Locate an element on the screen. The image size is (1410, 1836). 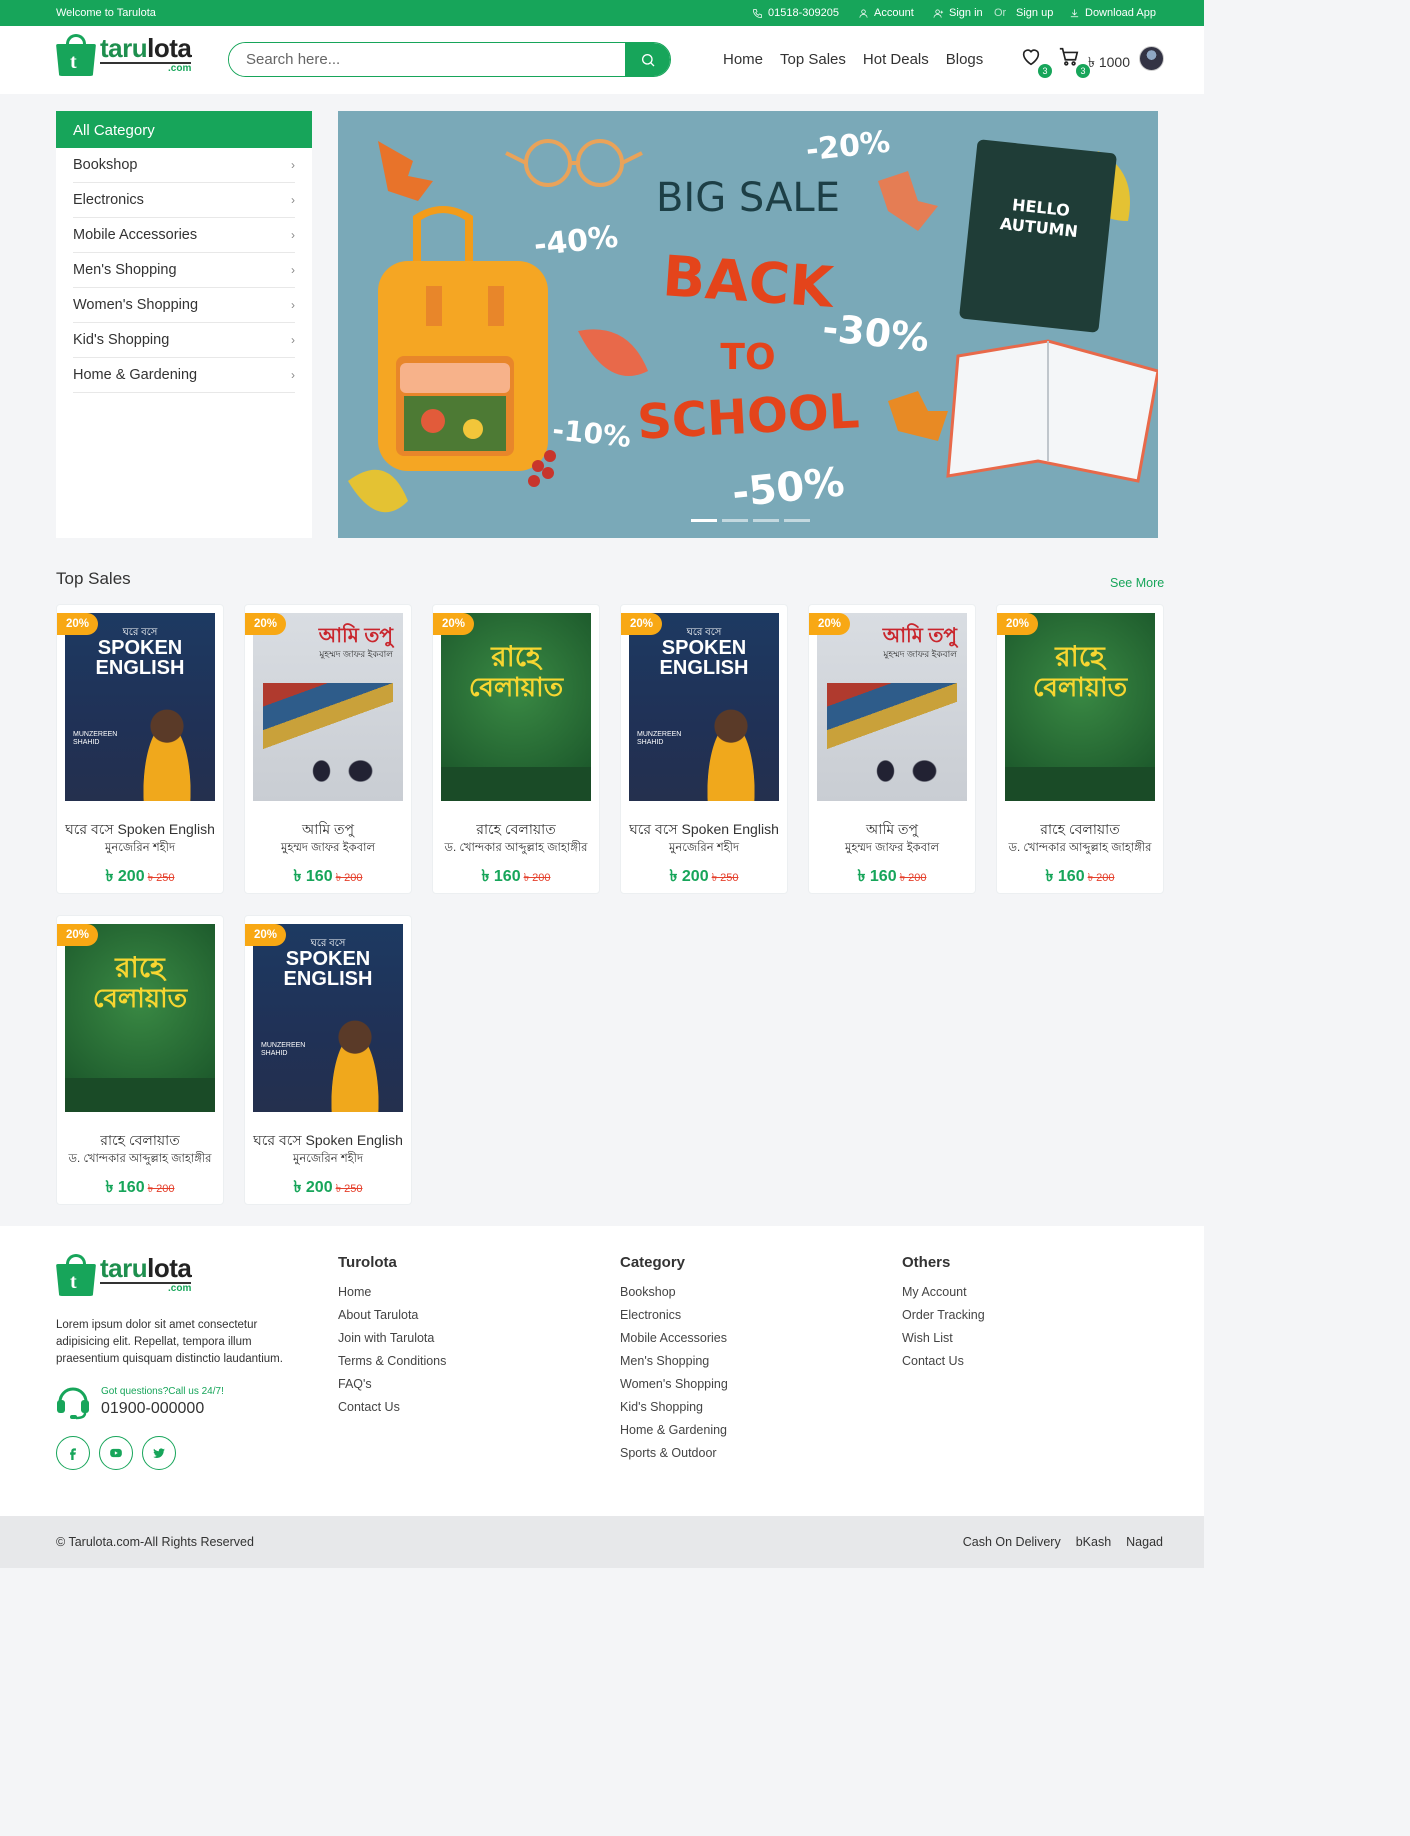
category-label: Kid's Shopping is located at coordinates (121, 340).